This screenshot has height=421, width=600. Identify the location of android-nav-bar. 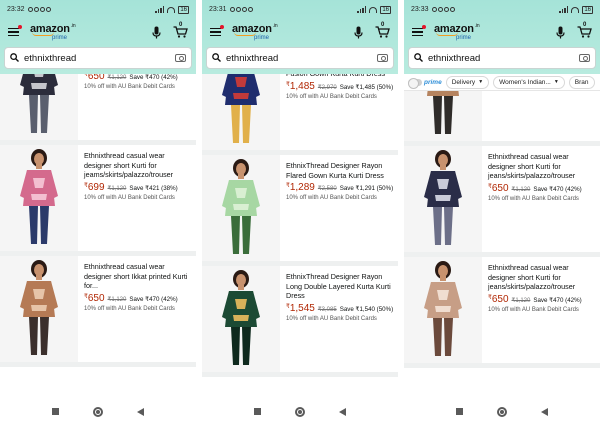
(300, 411).